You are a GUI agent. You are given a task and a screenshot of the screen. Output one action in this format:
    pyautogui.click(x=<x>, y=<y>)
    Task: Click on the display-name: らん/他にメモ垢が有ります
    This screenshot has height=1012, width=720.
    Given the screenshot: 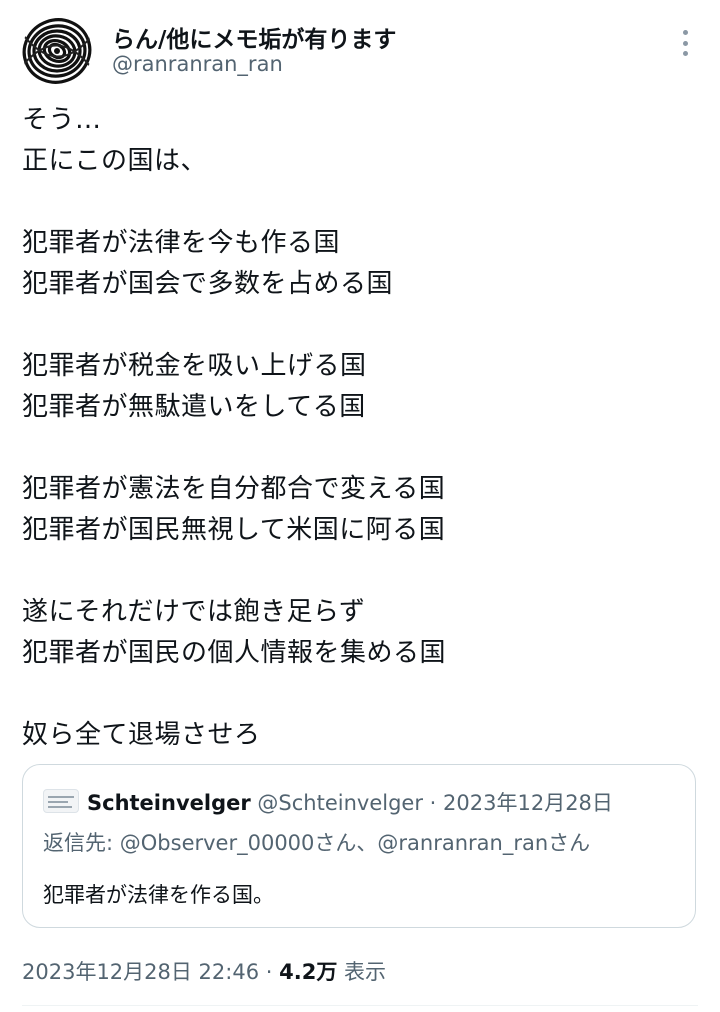 What is the action you would take?
    pyautogui.click(x=254, y=37)
    